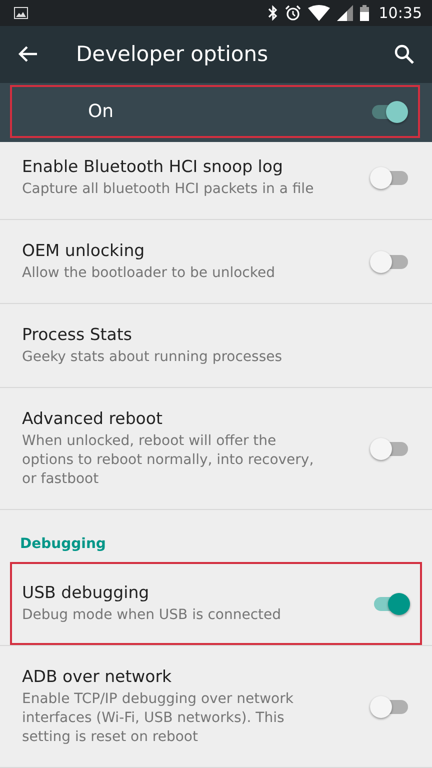 This screenshot has width=432, height=768. Describe the element at coordinates (364, 12) in the screenshot. I see `battery-icon` at that location.